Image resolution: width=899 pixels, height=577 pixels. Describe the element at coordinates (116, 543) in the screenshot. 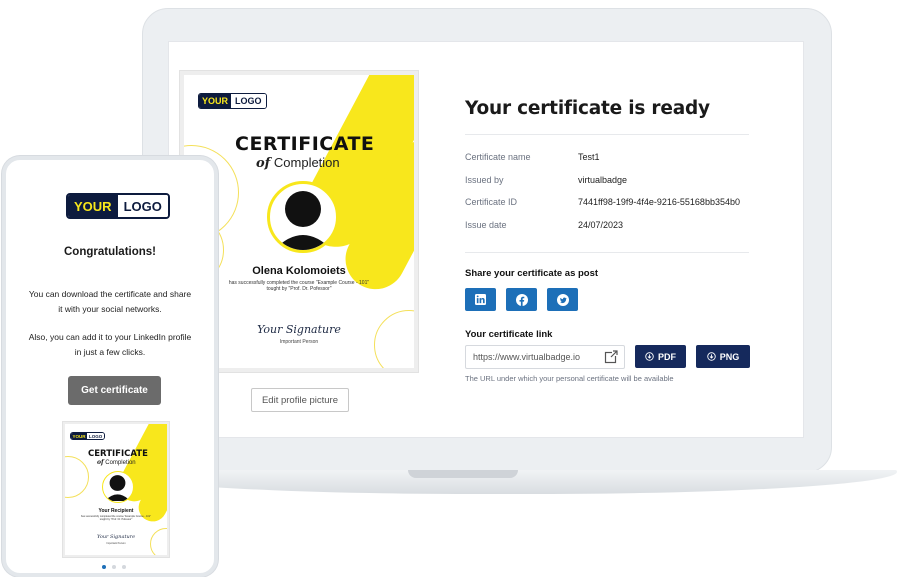

I see `mini-signer-role: Important Person` at that location.